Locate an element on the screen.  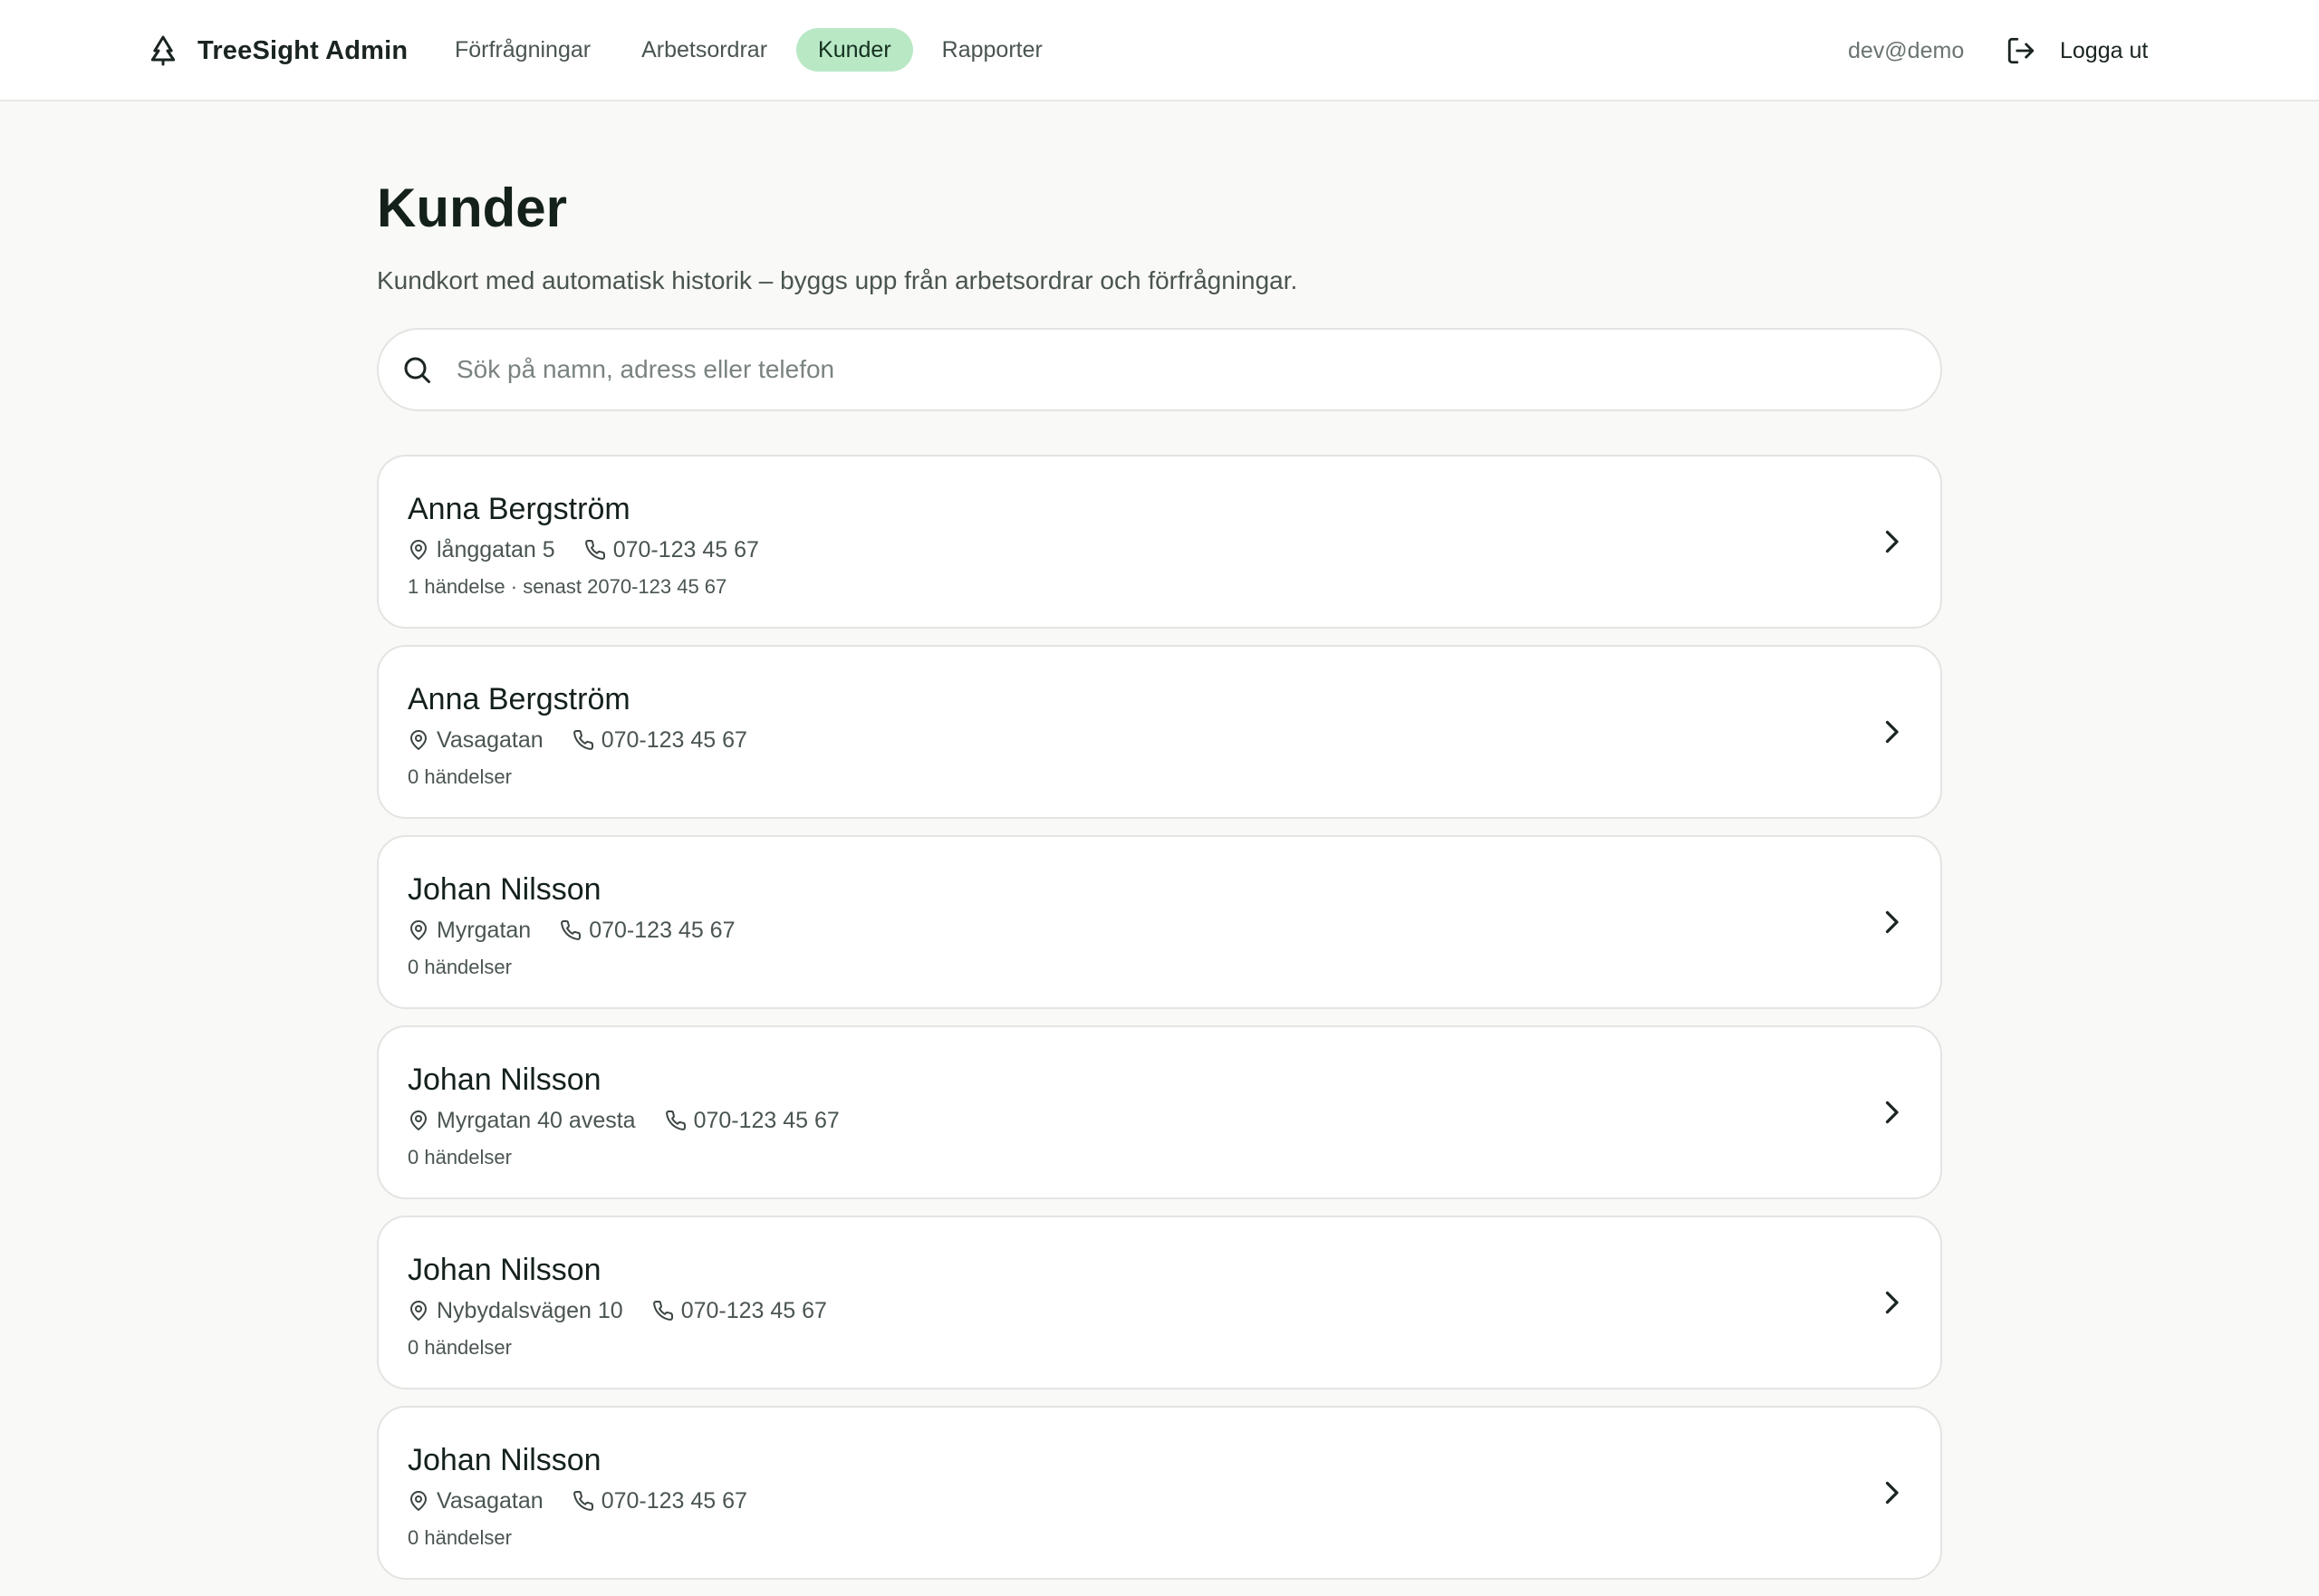
nav-item-rapporter: Rapporter is located at coordinates (992, 50).